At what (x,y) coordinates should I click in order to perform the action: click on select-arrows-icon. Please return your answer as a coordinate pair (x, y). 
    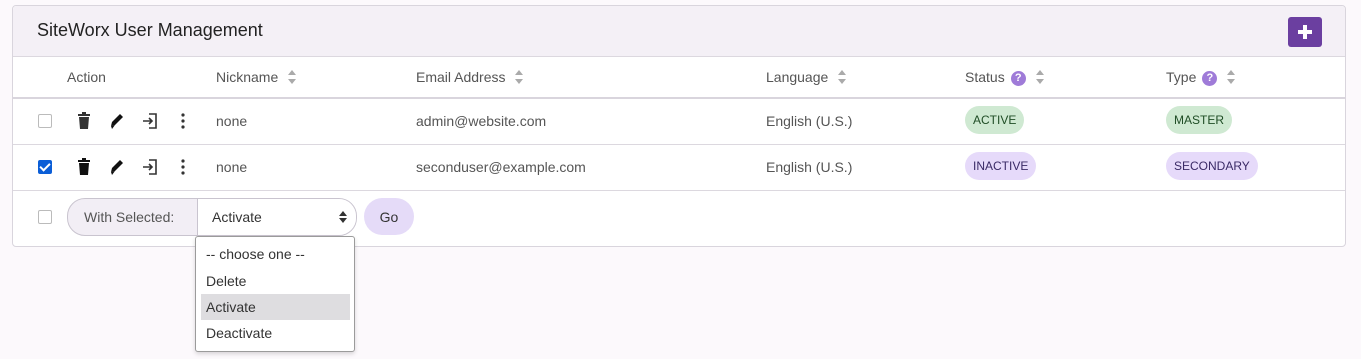
    Looking at the image, I should click on (343, 217).